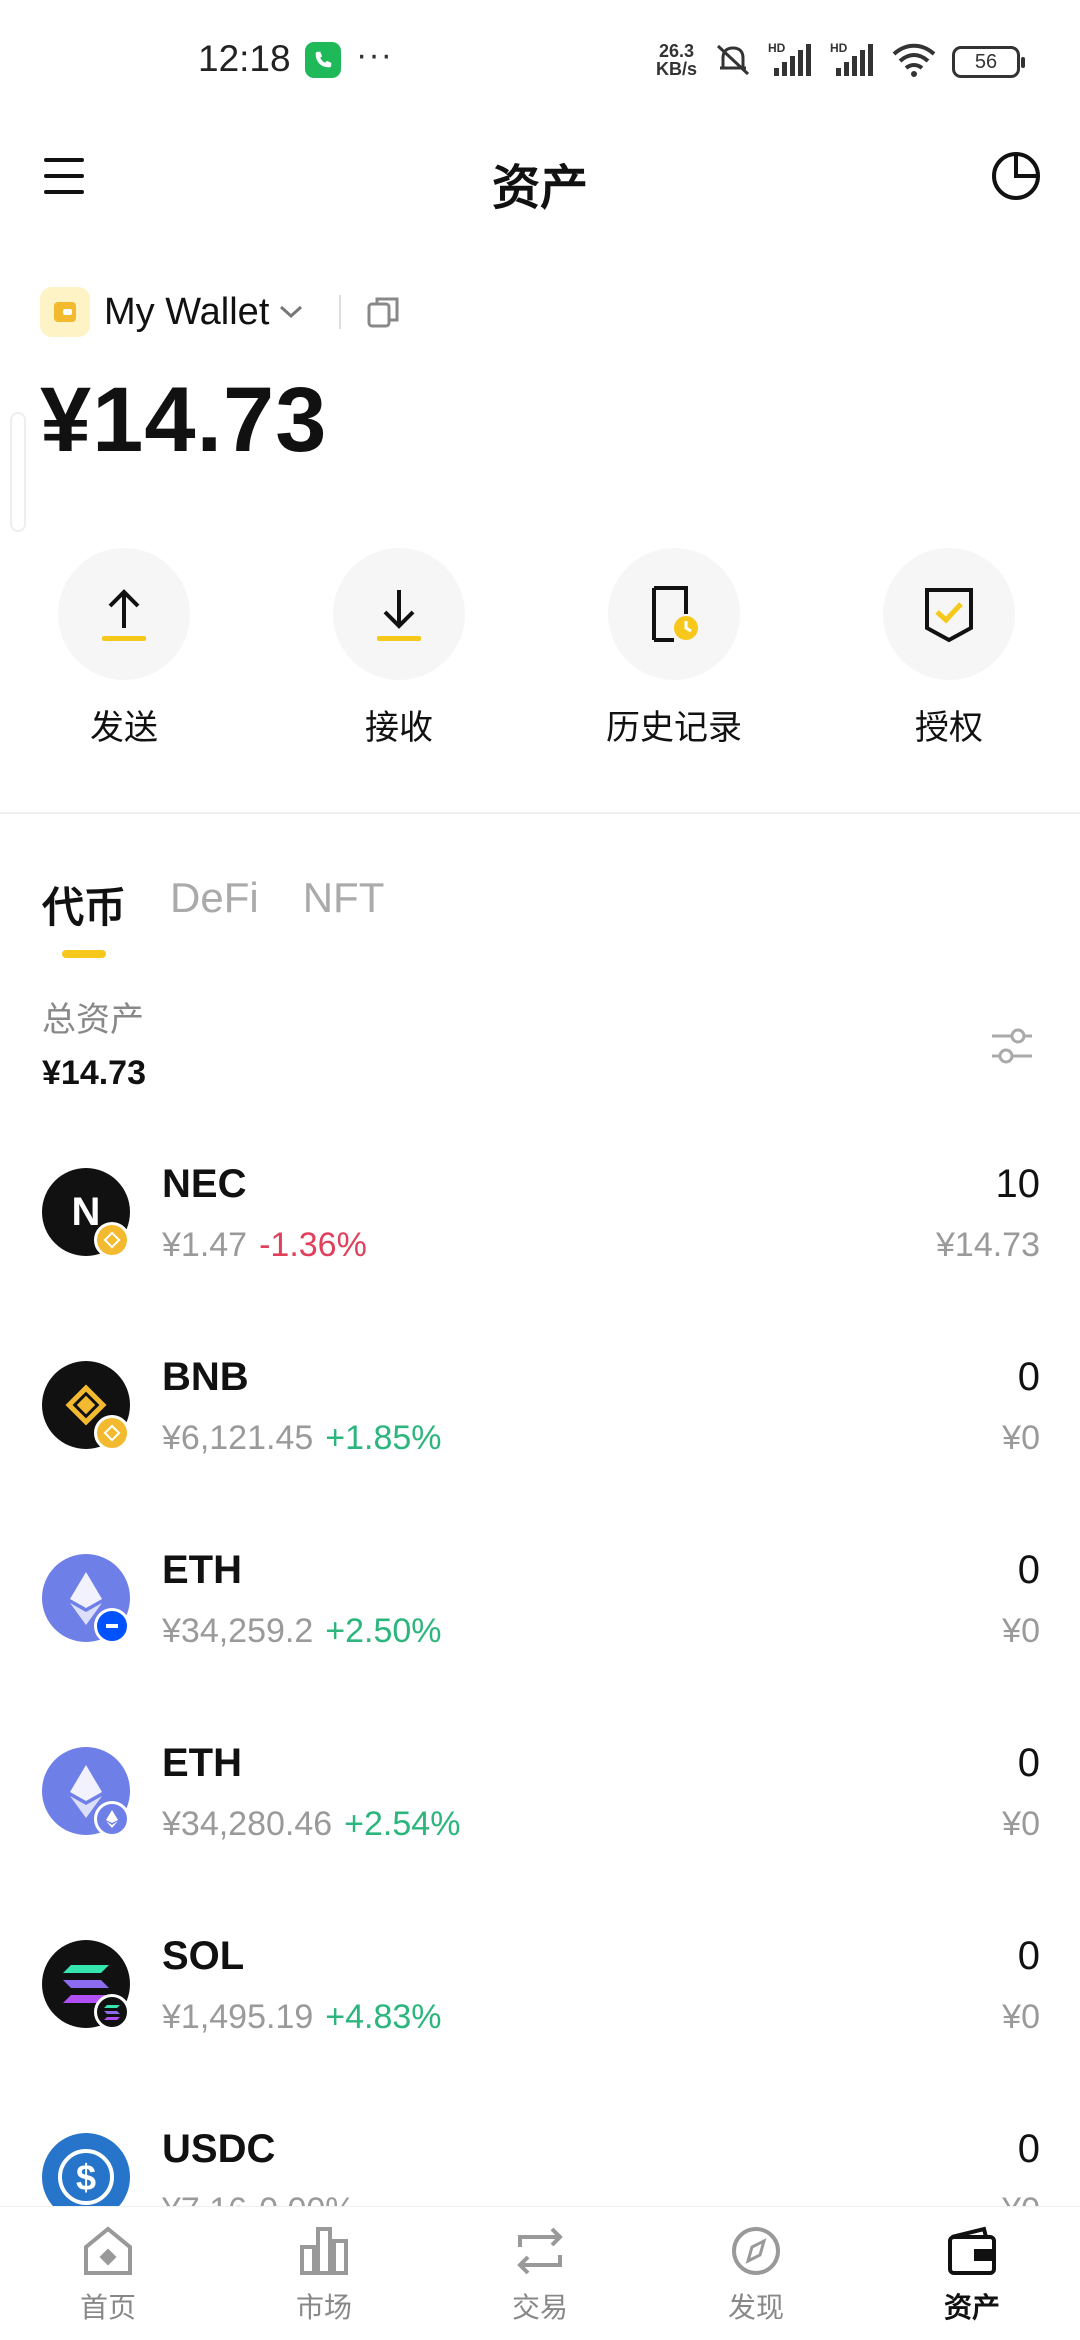 Image resolution: width=1080 pixels, height=2340 pixels. I want to click on svg-text: N, so click(86, 1212).